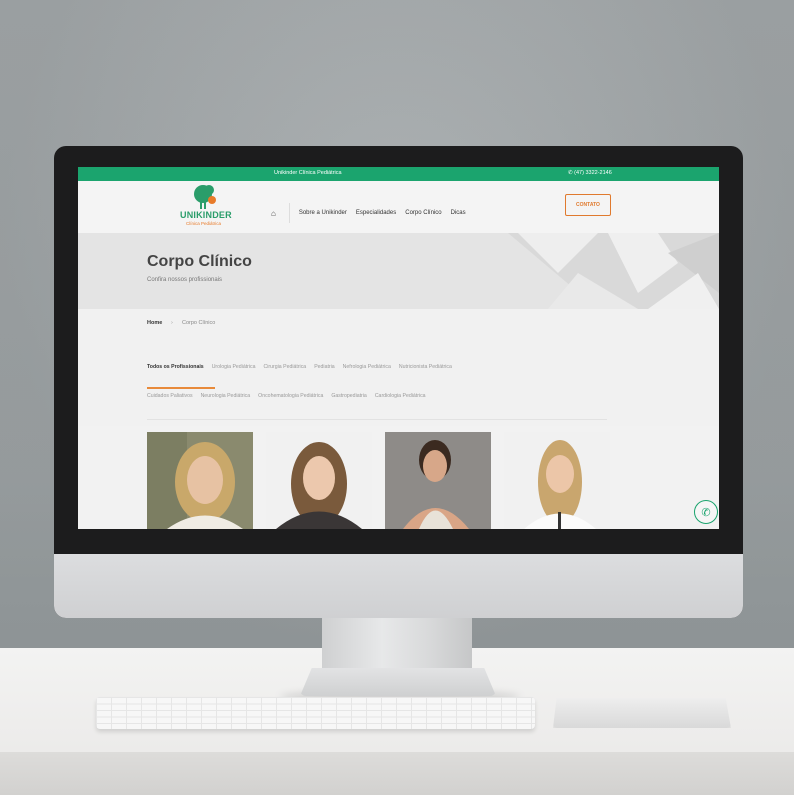 The width and height of the screenshot is (794, 795). Describe the element at coordinates (425, 367) in the screenshot. I see `filter-nutricionista: Nutricionista Pediátrica` at that location.